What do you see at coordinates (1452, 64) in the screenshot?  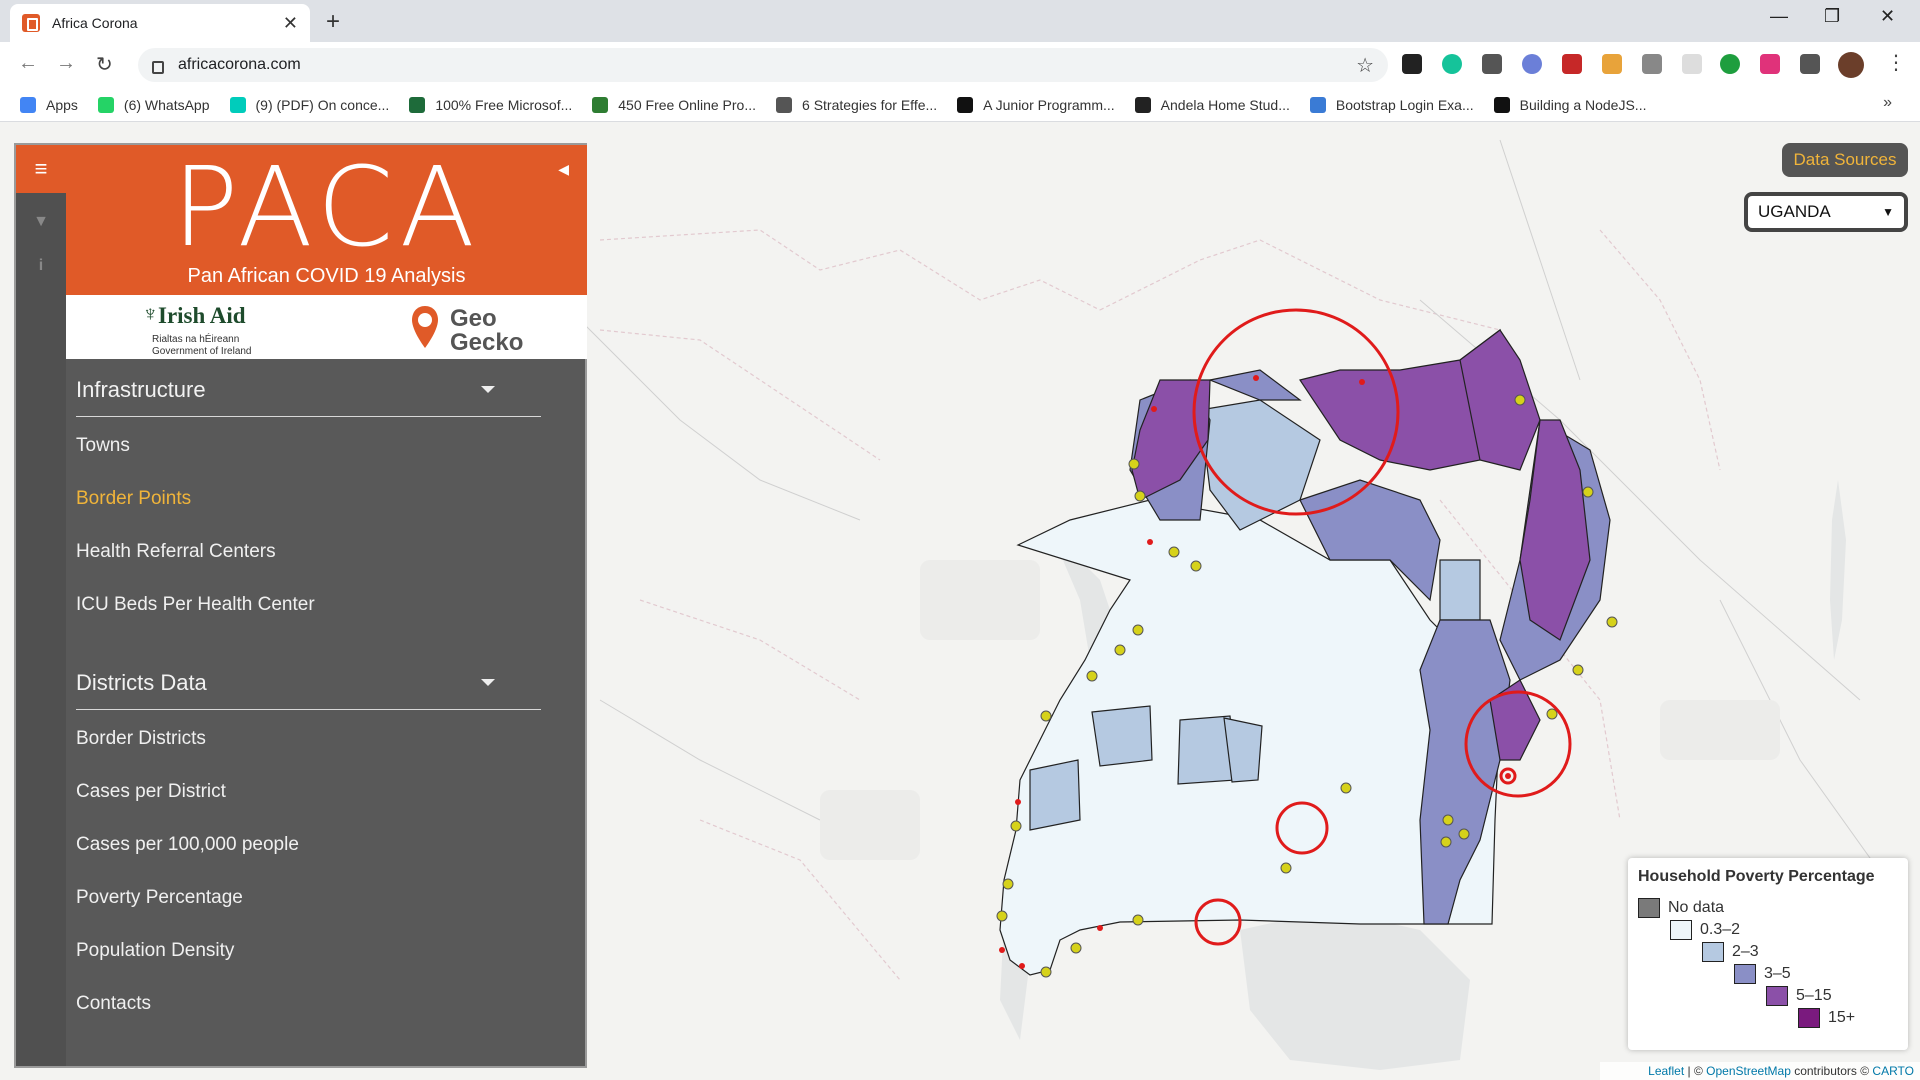 I see `grammarly-extension-icon` at bounding box center [1452, 64].